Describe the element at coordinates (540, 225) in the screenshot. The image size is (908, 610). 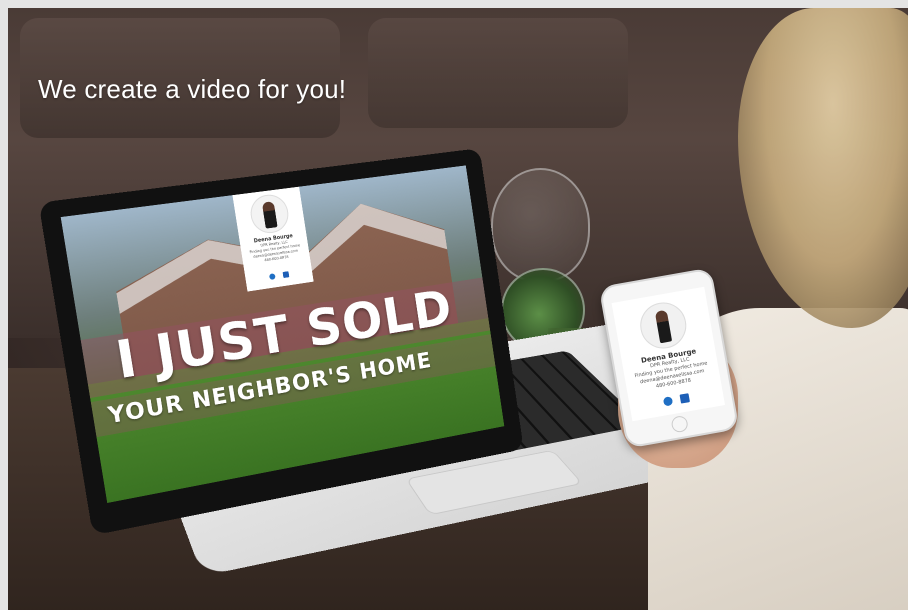
I see `terrarium-glass` at that location.